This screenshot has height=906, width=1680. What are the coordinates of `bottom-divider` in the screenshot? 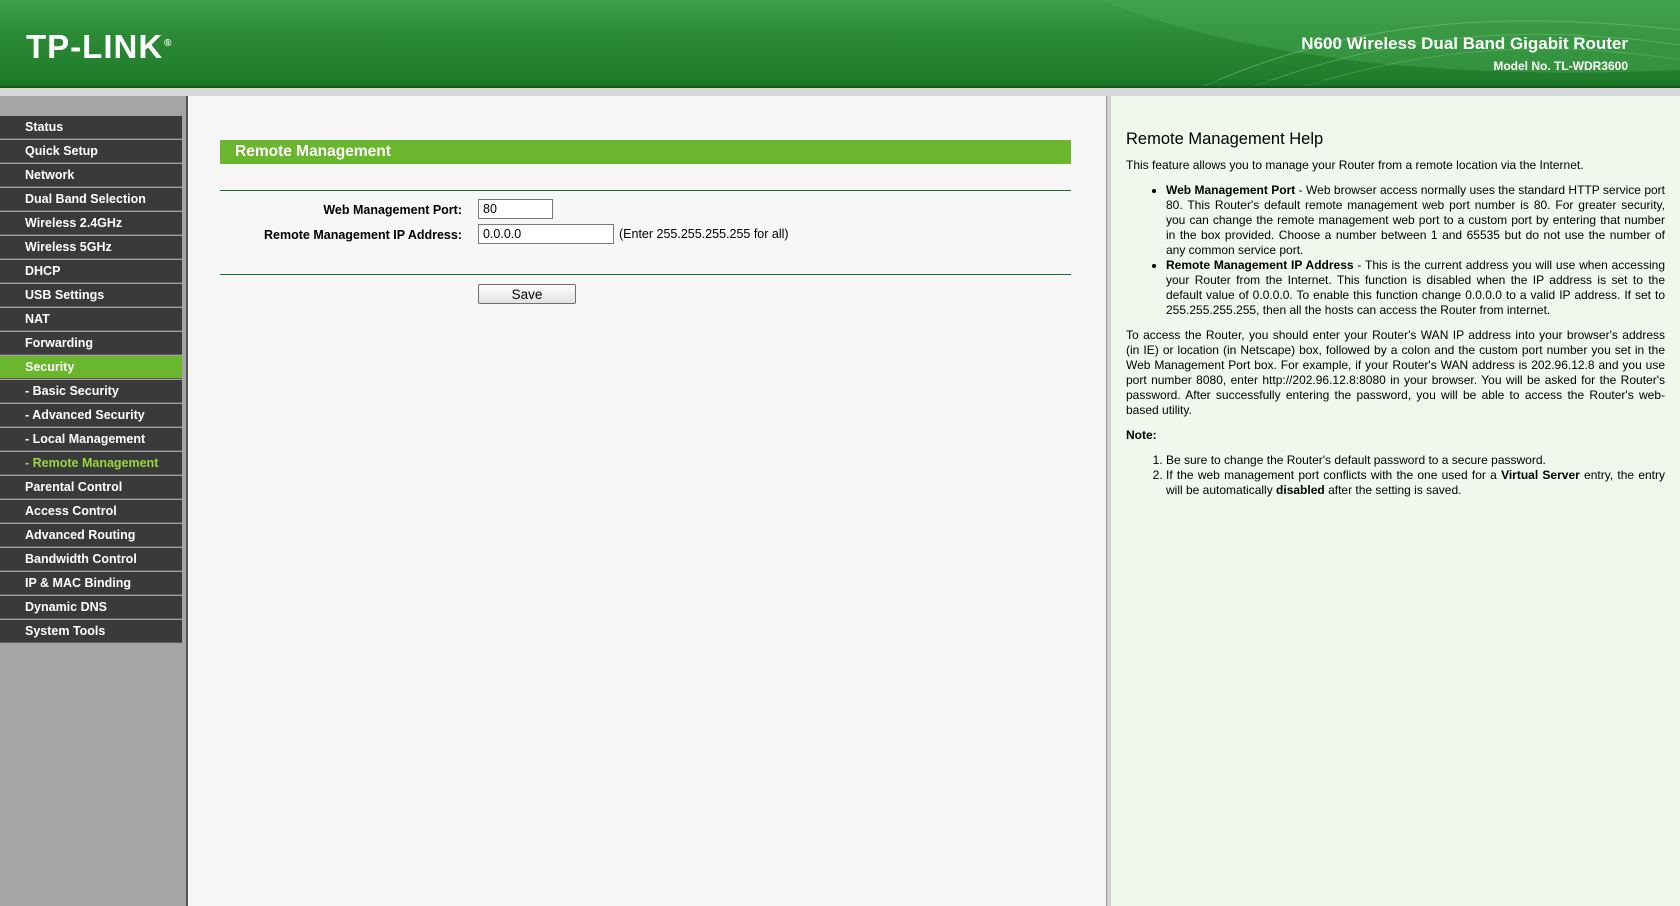 It's located at (645, 274).